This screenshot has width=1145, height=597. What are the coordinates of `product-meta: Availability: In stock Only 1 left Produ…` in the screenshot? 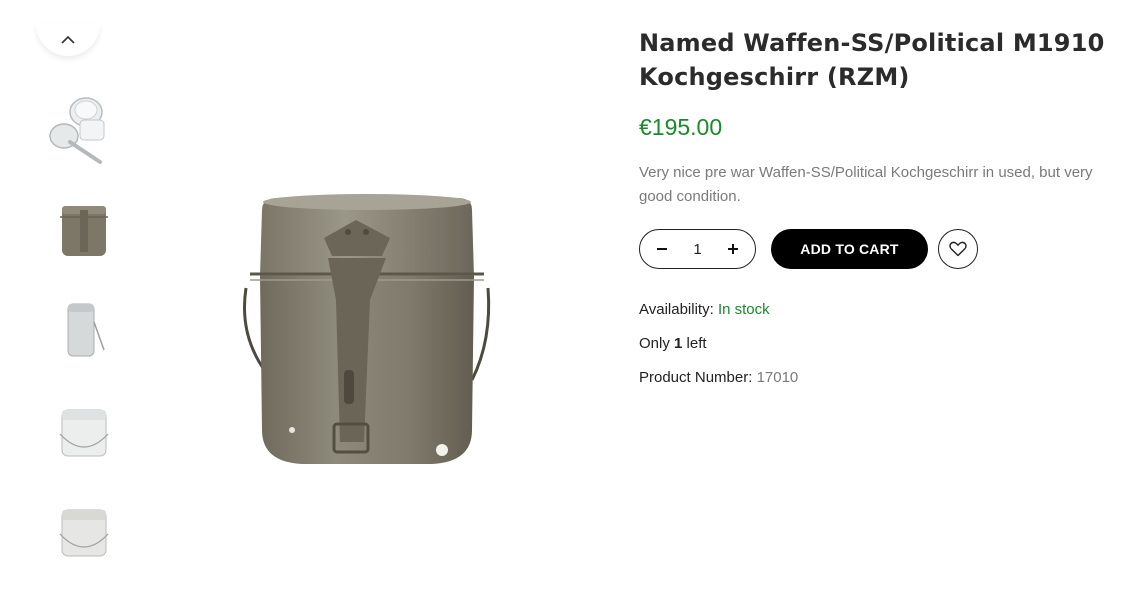 It's located at (884, 352).